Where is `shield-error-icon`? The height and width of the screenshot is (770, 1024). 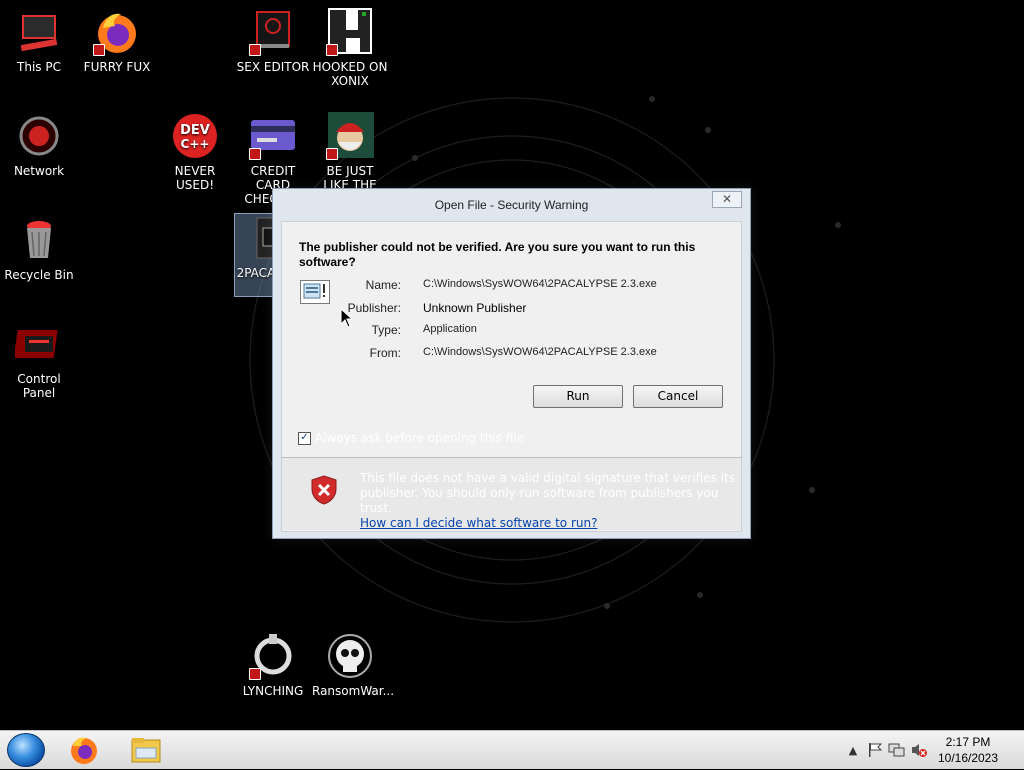 shield-error-icon is located at coordinates (324, 490).